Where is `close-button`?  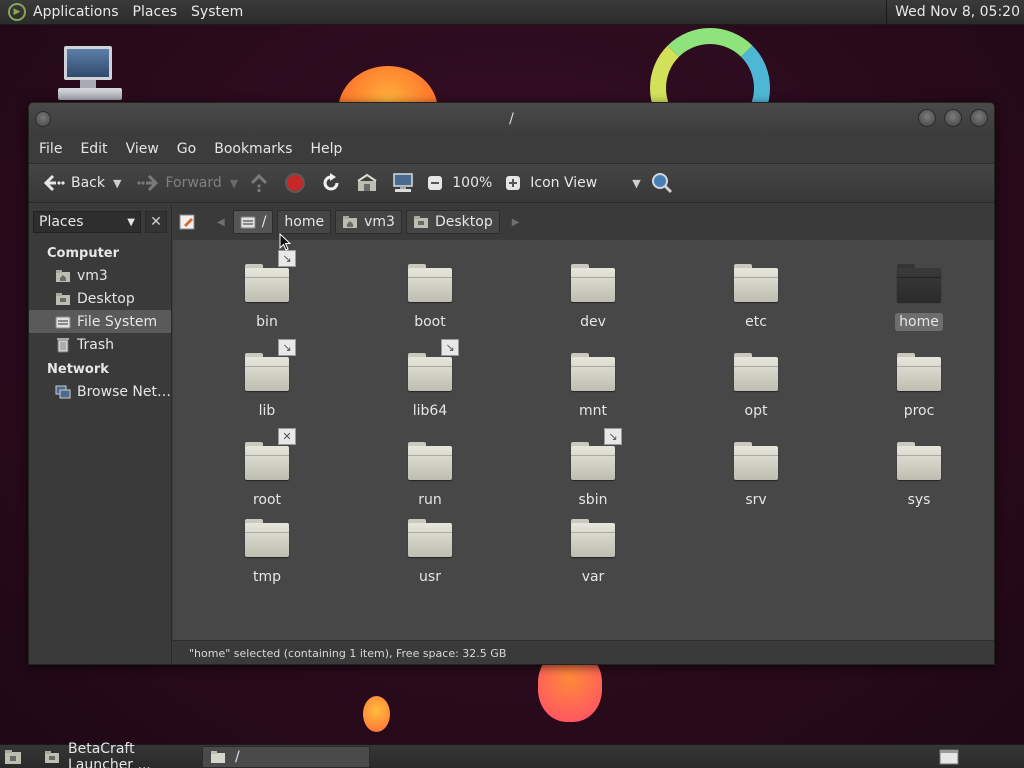 close-button is located at coordinates (979, 118).